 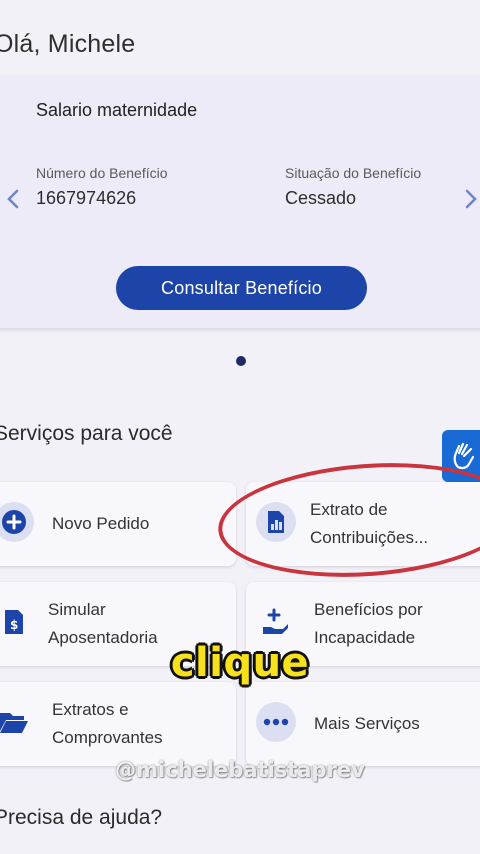 I want to click on calculator-document-icon: $, so click(x=17, y=622).